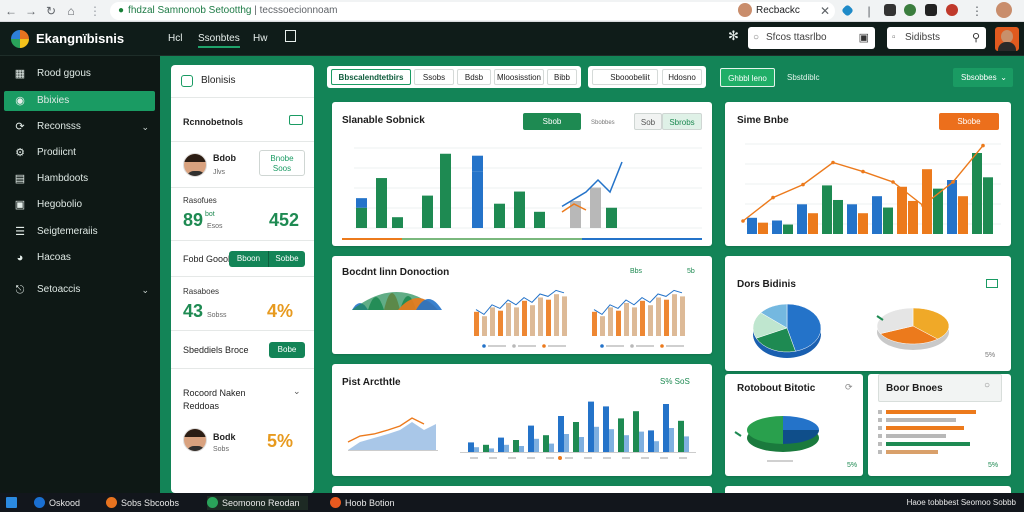 The height and width of the screenshot is (512, 1024). I want to click on back-icon: ←, so click(11, 11).